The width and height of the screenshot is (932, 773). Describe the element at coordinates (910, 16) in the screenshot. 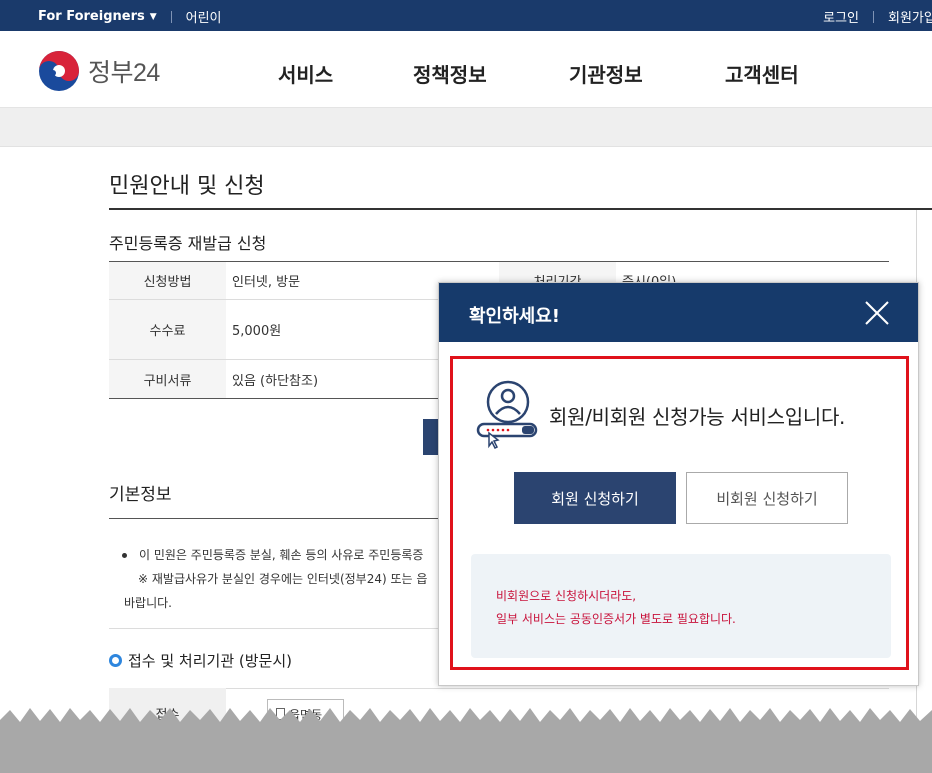

I see `signup-link: 회원가입` at that location.